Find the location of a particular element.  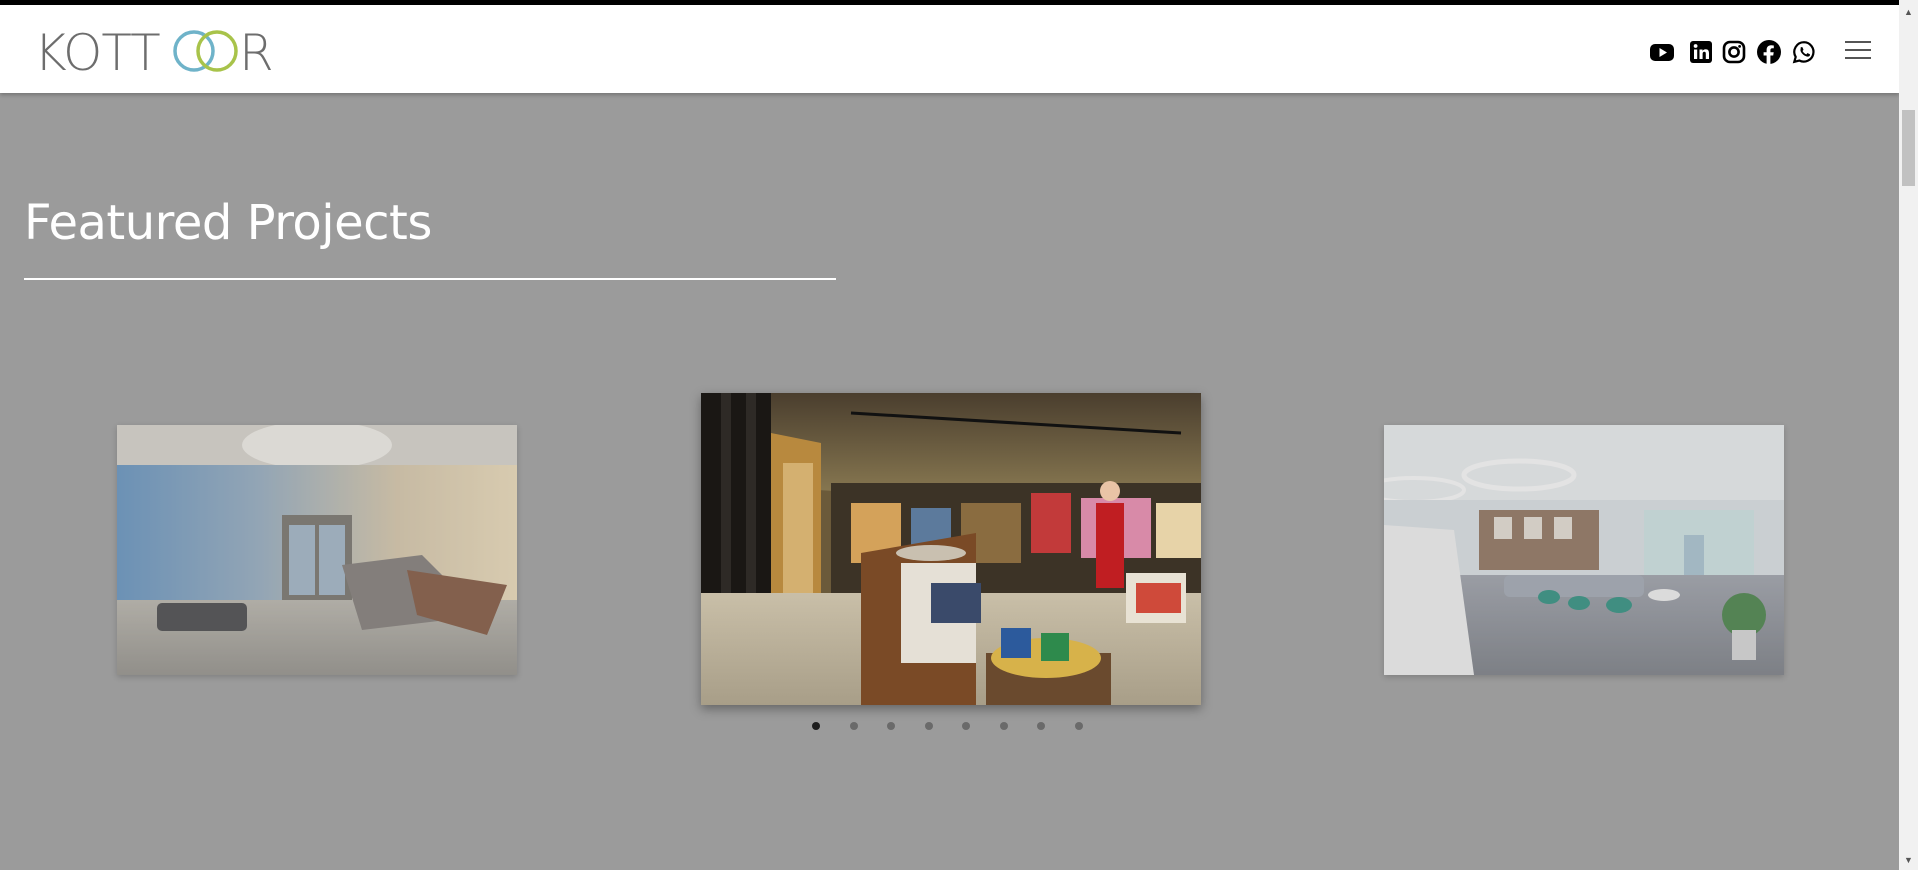

project-image-retail-store is located at coordinates (951, 549).